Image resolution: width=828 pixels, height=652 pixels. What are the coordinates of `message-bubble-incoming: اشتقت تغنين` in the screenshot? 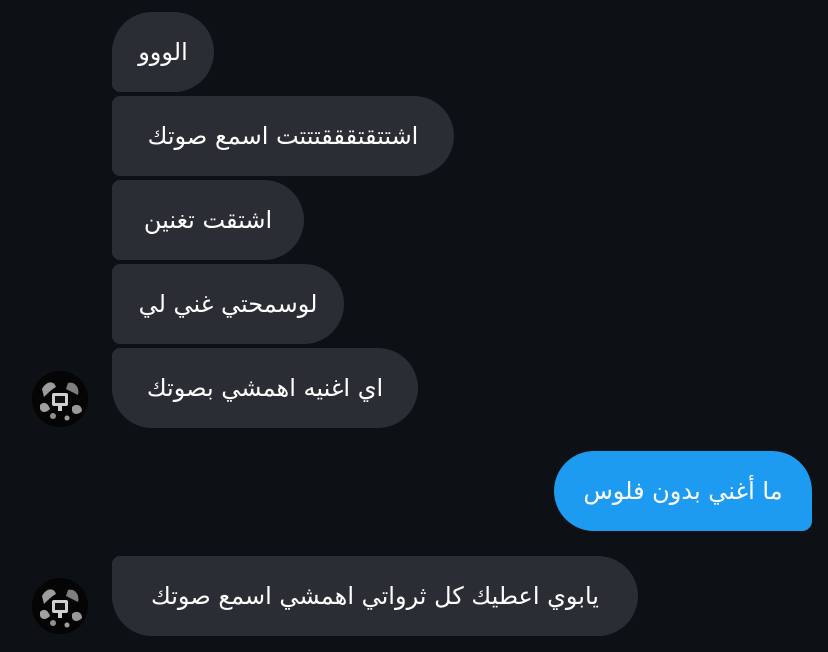 It's located at (208, 220).